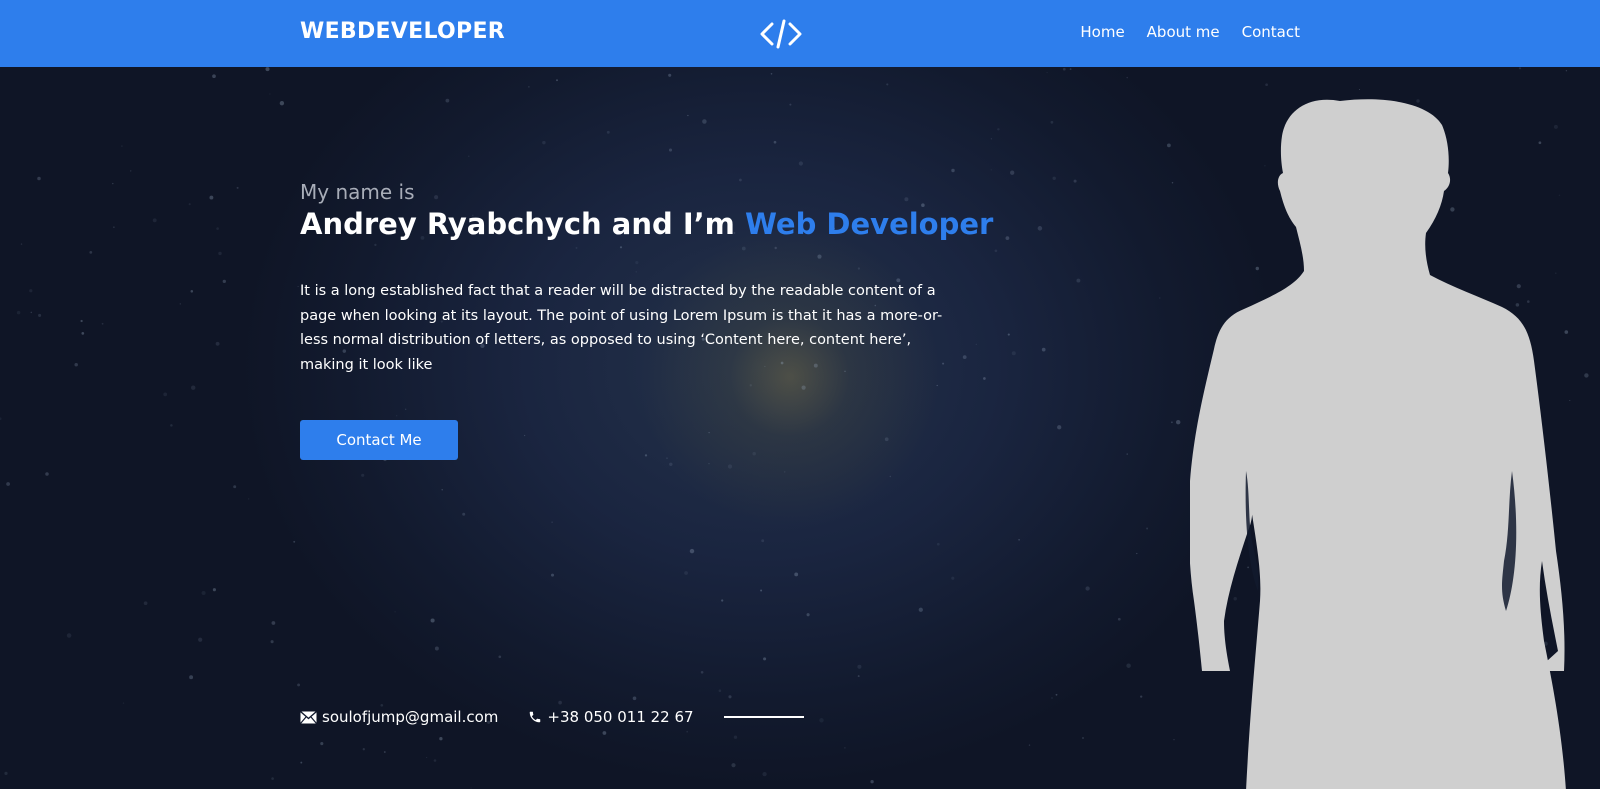  I want to click on email-address: soulofjump@gmail.com, so click(410, 717).